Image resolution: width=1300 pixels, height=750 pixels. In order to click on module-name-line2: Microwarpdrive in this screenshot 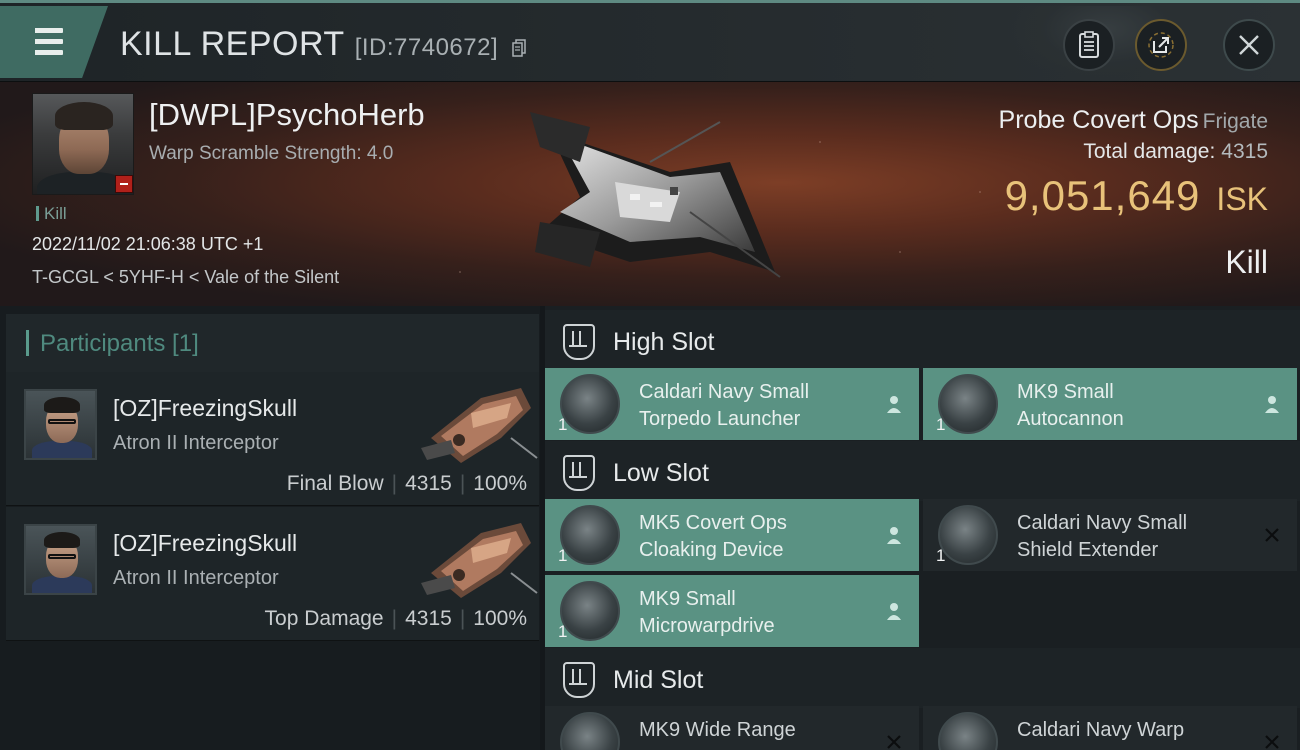, I will do `click(707, 626)`.